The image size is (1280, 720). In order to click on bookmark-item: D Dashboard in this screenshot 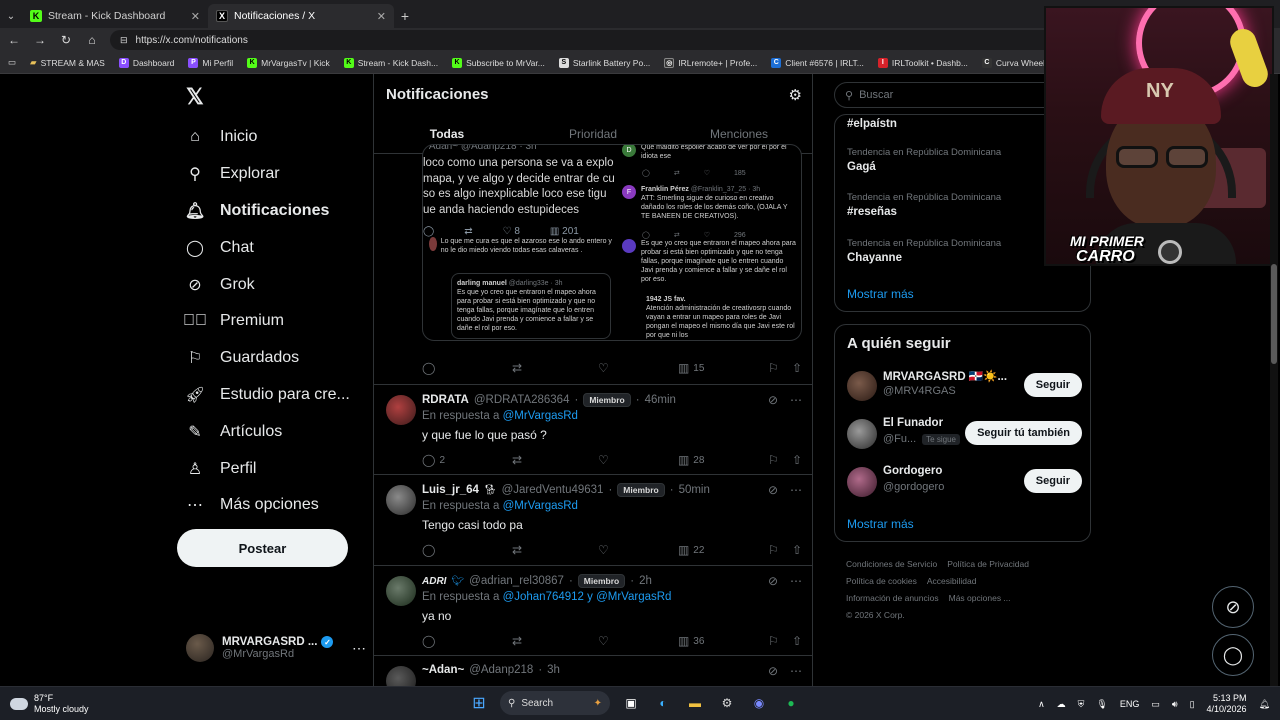, I will do `click(146, 62)`.